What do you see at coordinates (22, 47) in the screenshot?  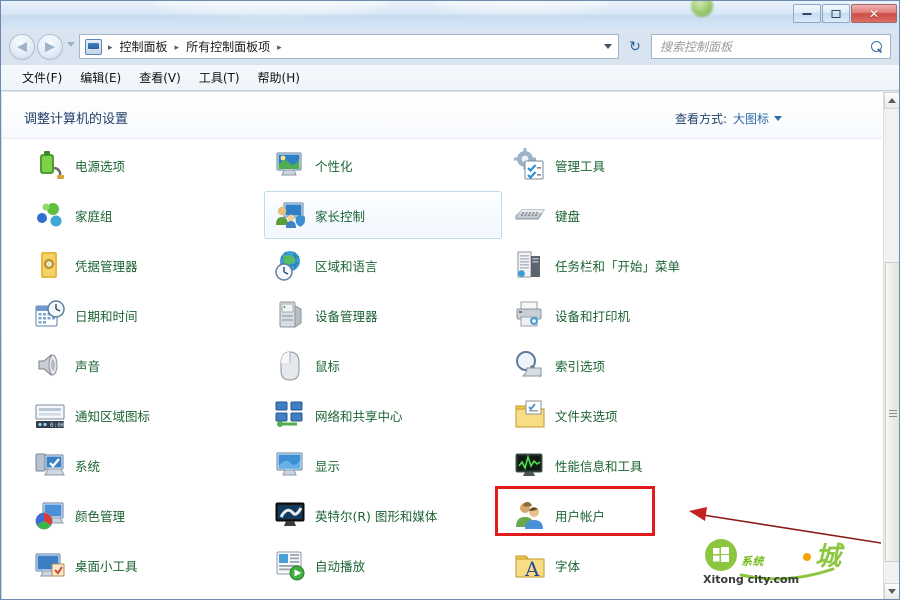 I see `back-button: ◀` at bounding box center [22, 47].